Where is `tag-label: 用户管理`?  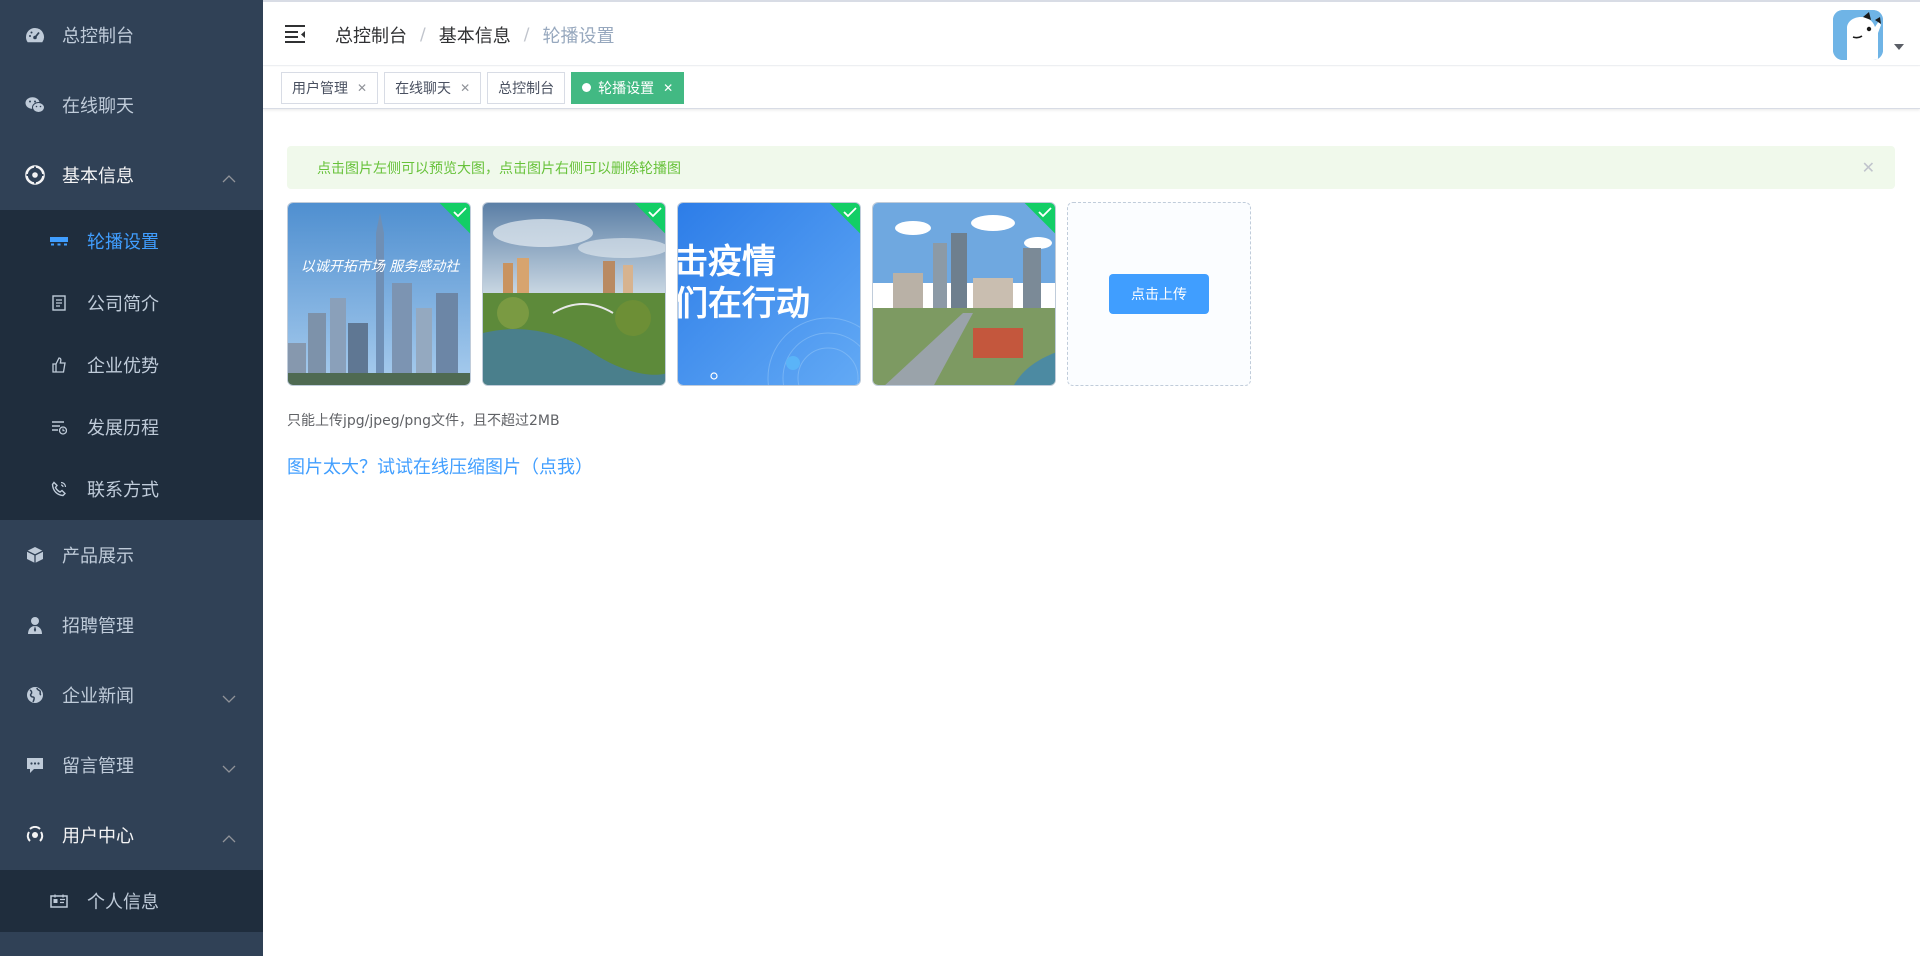
tag-label: 用户管理 is located at coordinates (320, 88).